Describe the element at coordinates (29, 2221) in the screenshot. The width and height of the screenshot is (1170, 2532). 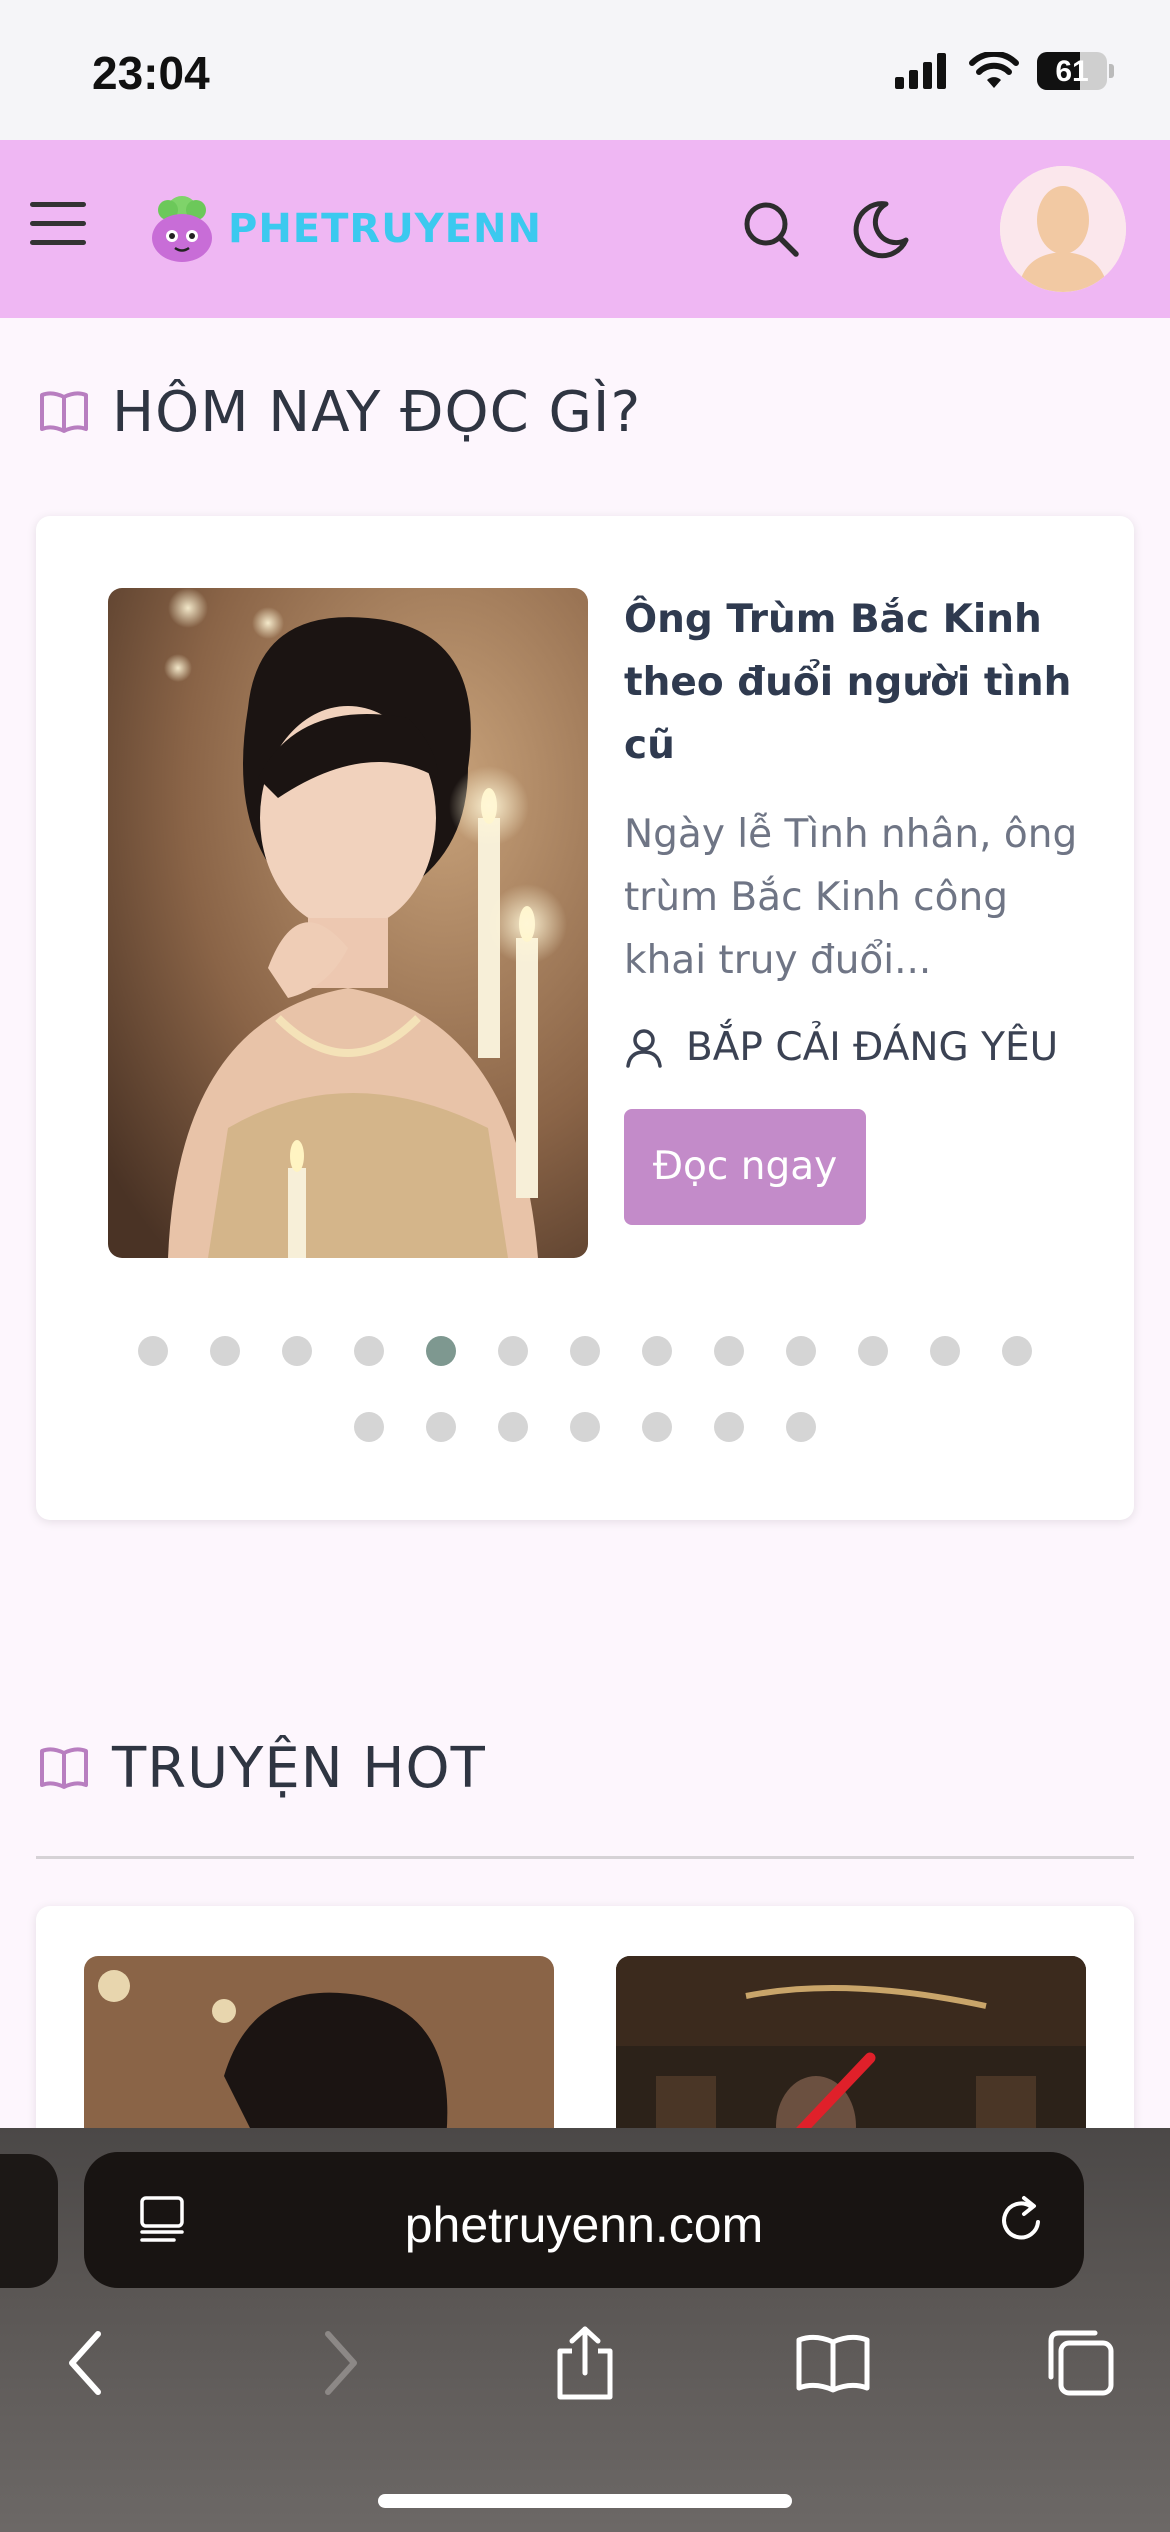
I see `previous-tab-peek` at that location.